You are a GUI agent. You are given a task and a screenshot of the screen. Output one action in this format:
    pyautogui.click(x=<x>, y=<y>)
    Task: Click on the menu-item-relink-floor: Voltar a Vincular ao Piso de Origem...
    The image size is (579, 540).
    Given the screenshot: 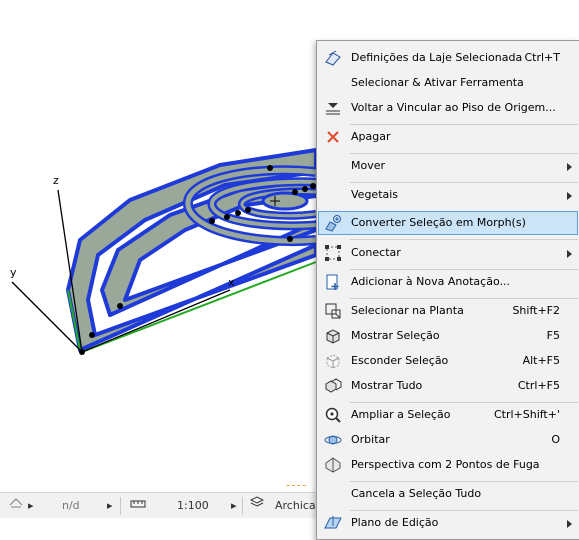 What is the action you would take?
    pyautogui.click(x=448, y=108)
    